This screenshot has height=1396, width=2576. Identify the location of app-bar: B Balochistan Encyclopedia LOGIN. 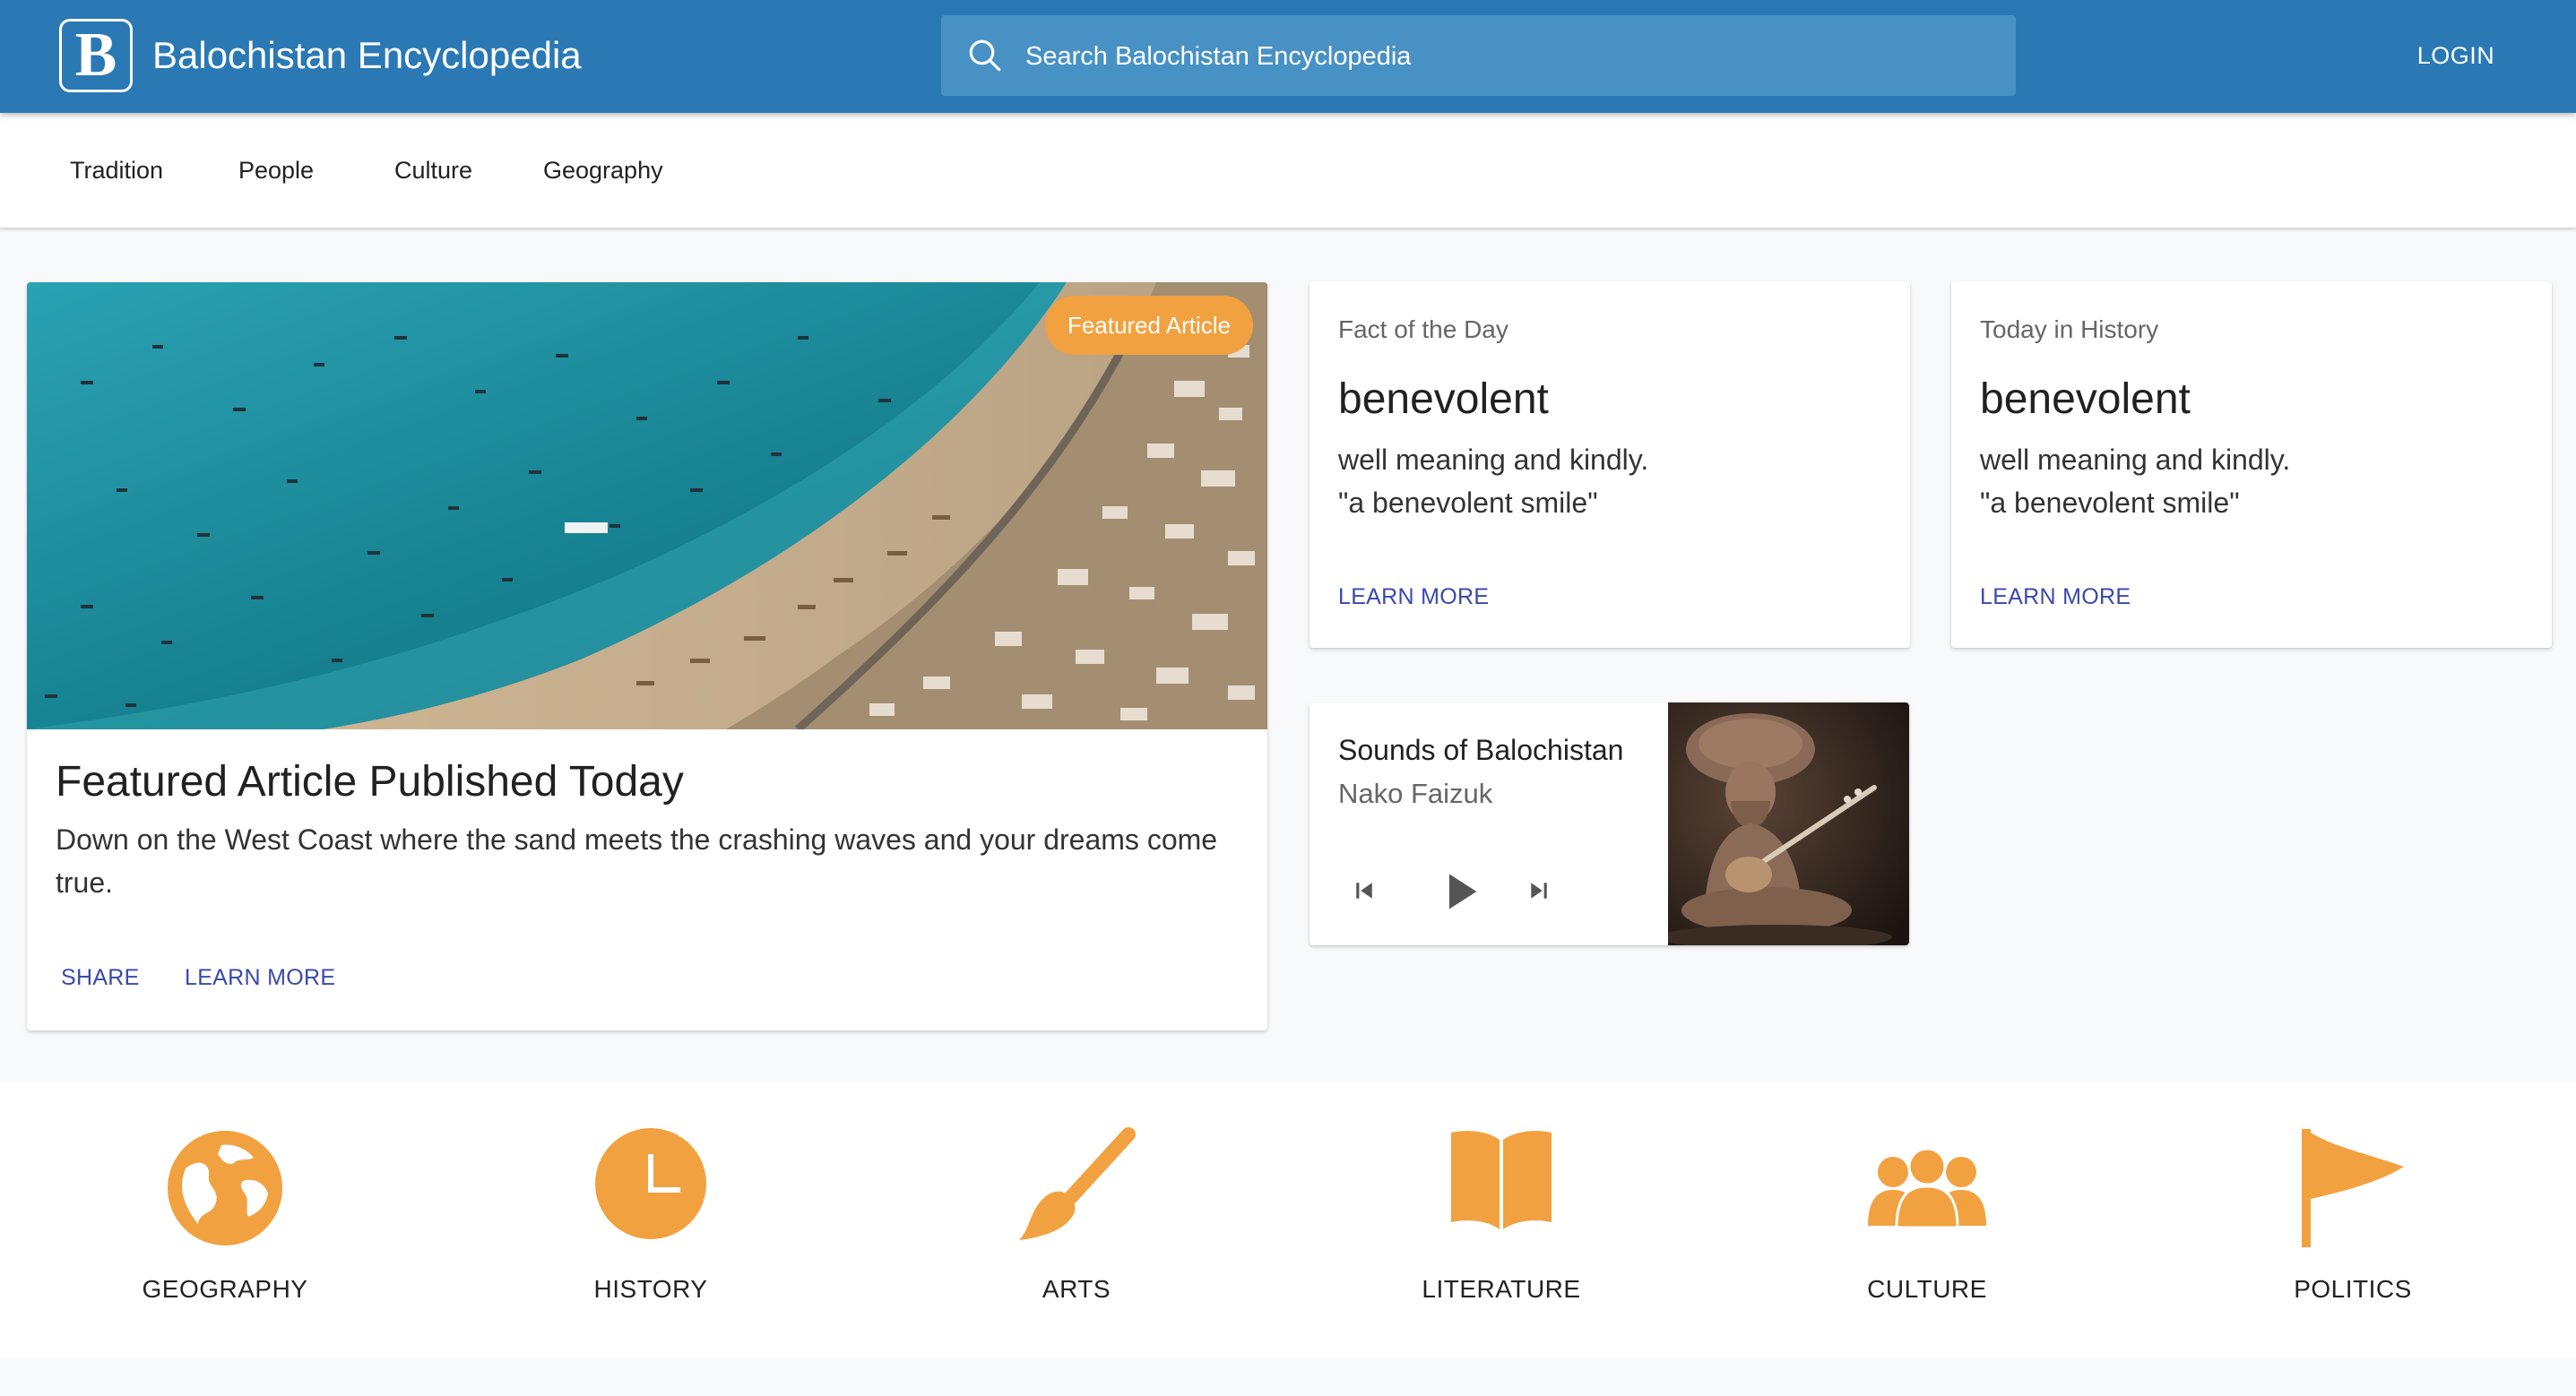
(1288, 57).